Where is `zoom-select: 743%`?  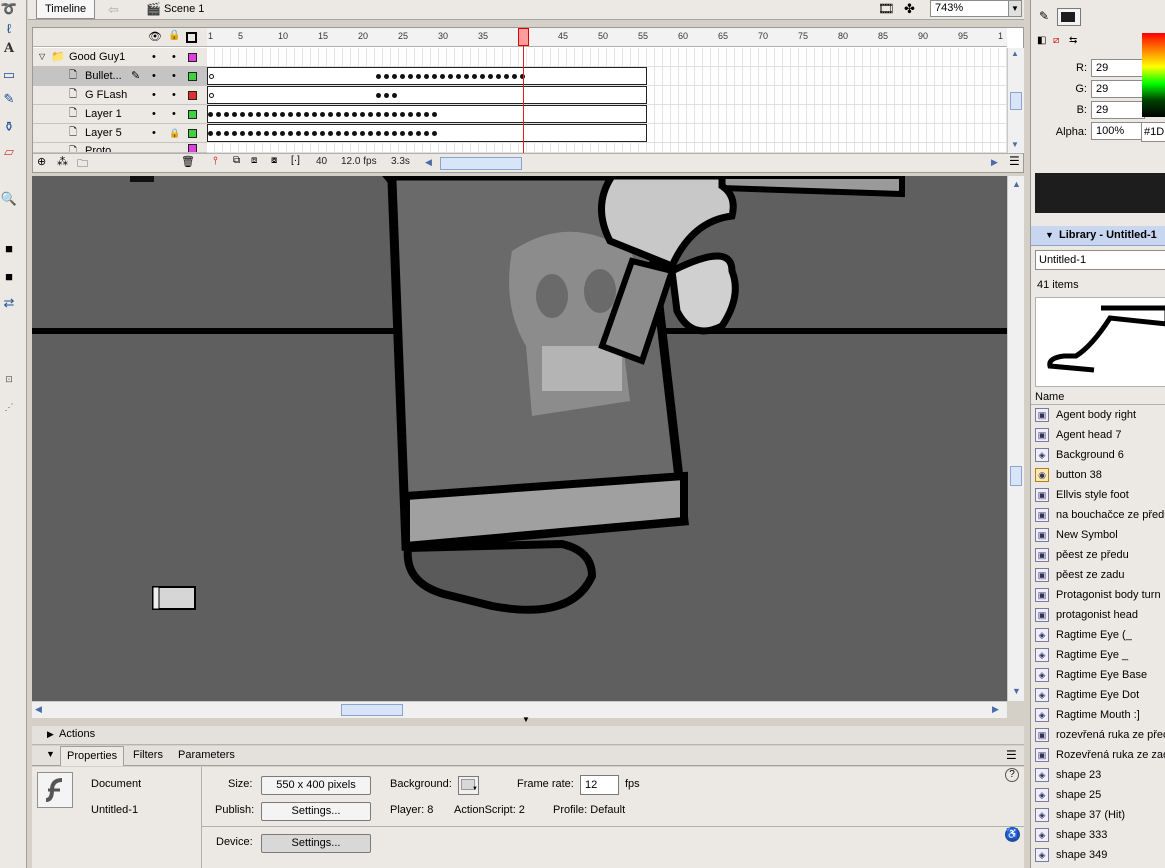
zoom-select: 743% is located at coordinates (975, 8).